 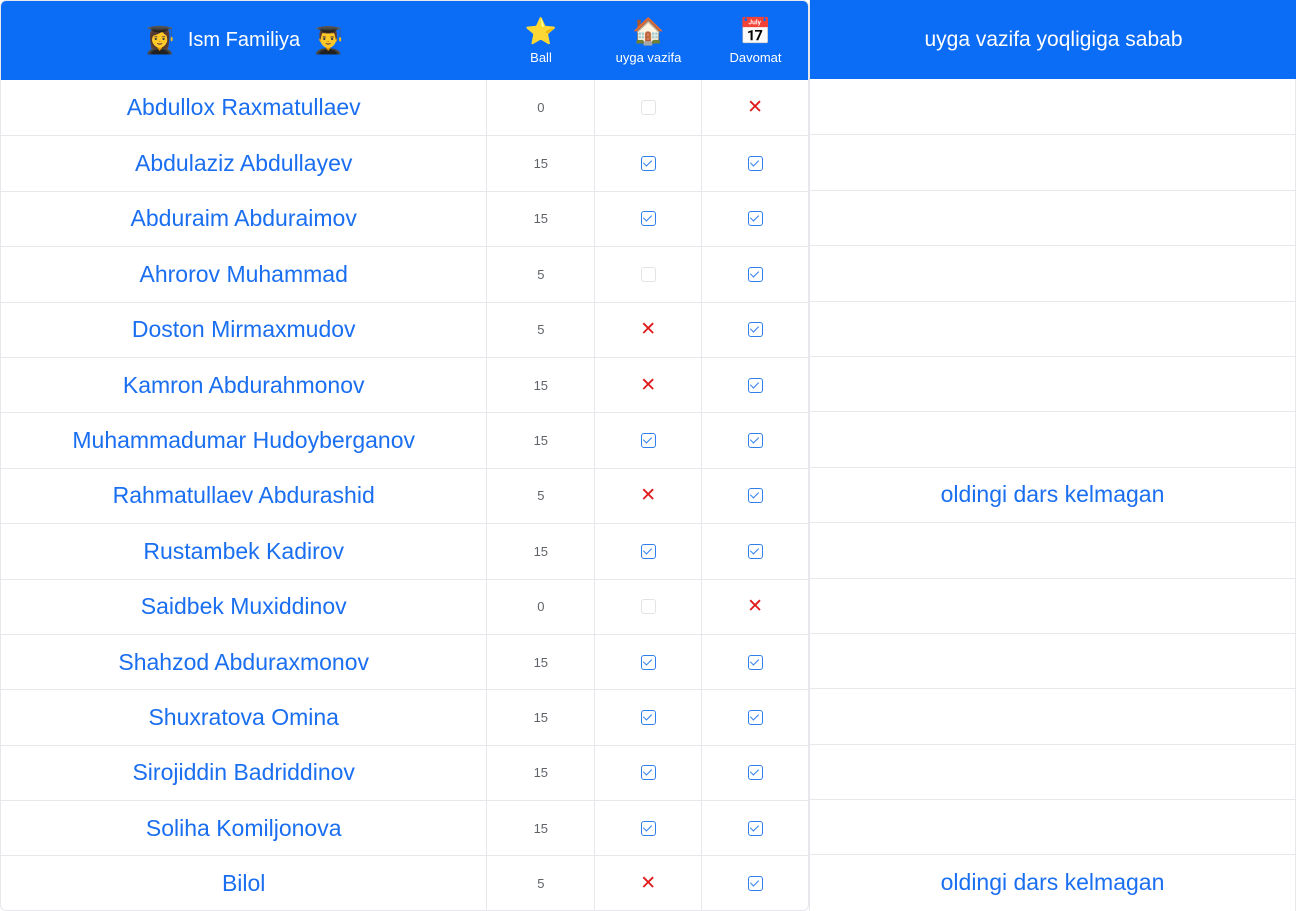 I want to click on table-row: Kamron Abdurahmonov 15 ✕, so click(x=404, y=384).